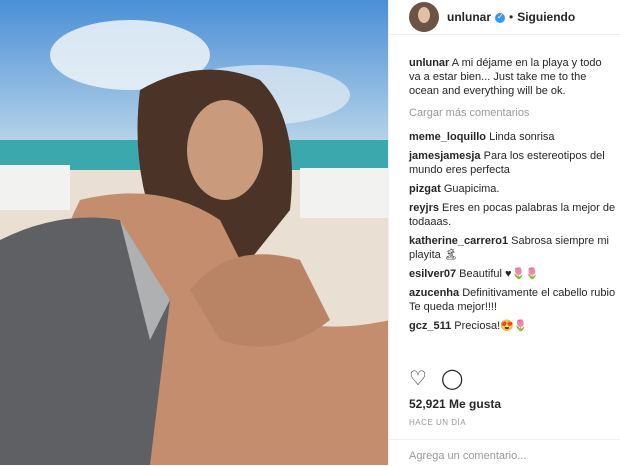 Image resolution: width=620 pixels, height=466 pixels. Describe the element at coordinates (447, 137) in the screenshot. I see `comment-username: meme_loquillo` at that location.